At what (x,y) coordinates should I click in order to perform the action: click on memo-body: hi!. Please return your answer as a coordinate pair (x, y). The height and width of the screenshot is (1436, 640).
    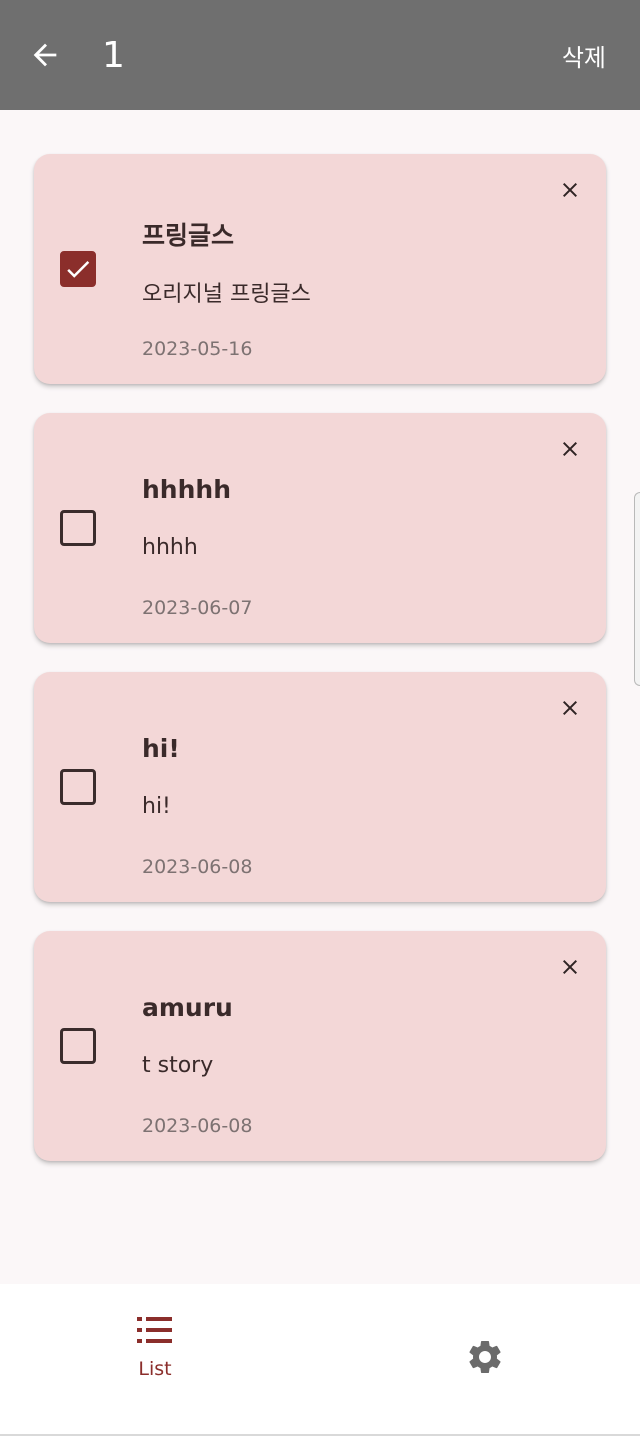
    Looking at the image, I should click on (156, 806).